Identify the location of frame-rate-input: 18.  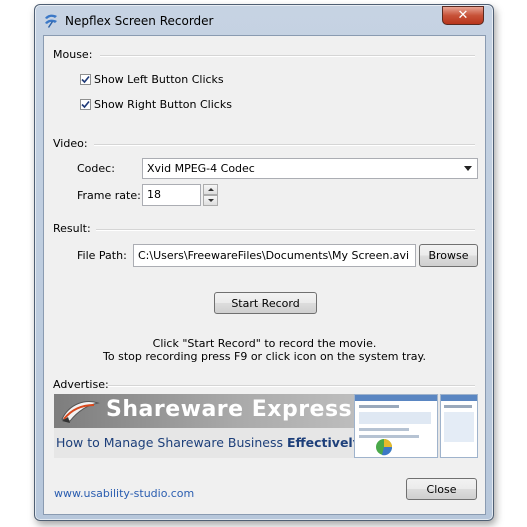
(171, 195).